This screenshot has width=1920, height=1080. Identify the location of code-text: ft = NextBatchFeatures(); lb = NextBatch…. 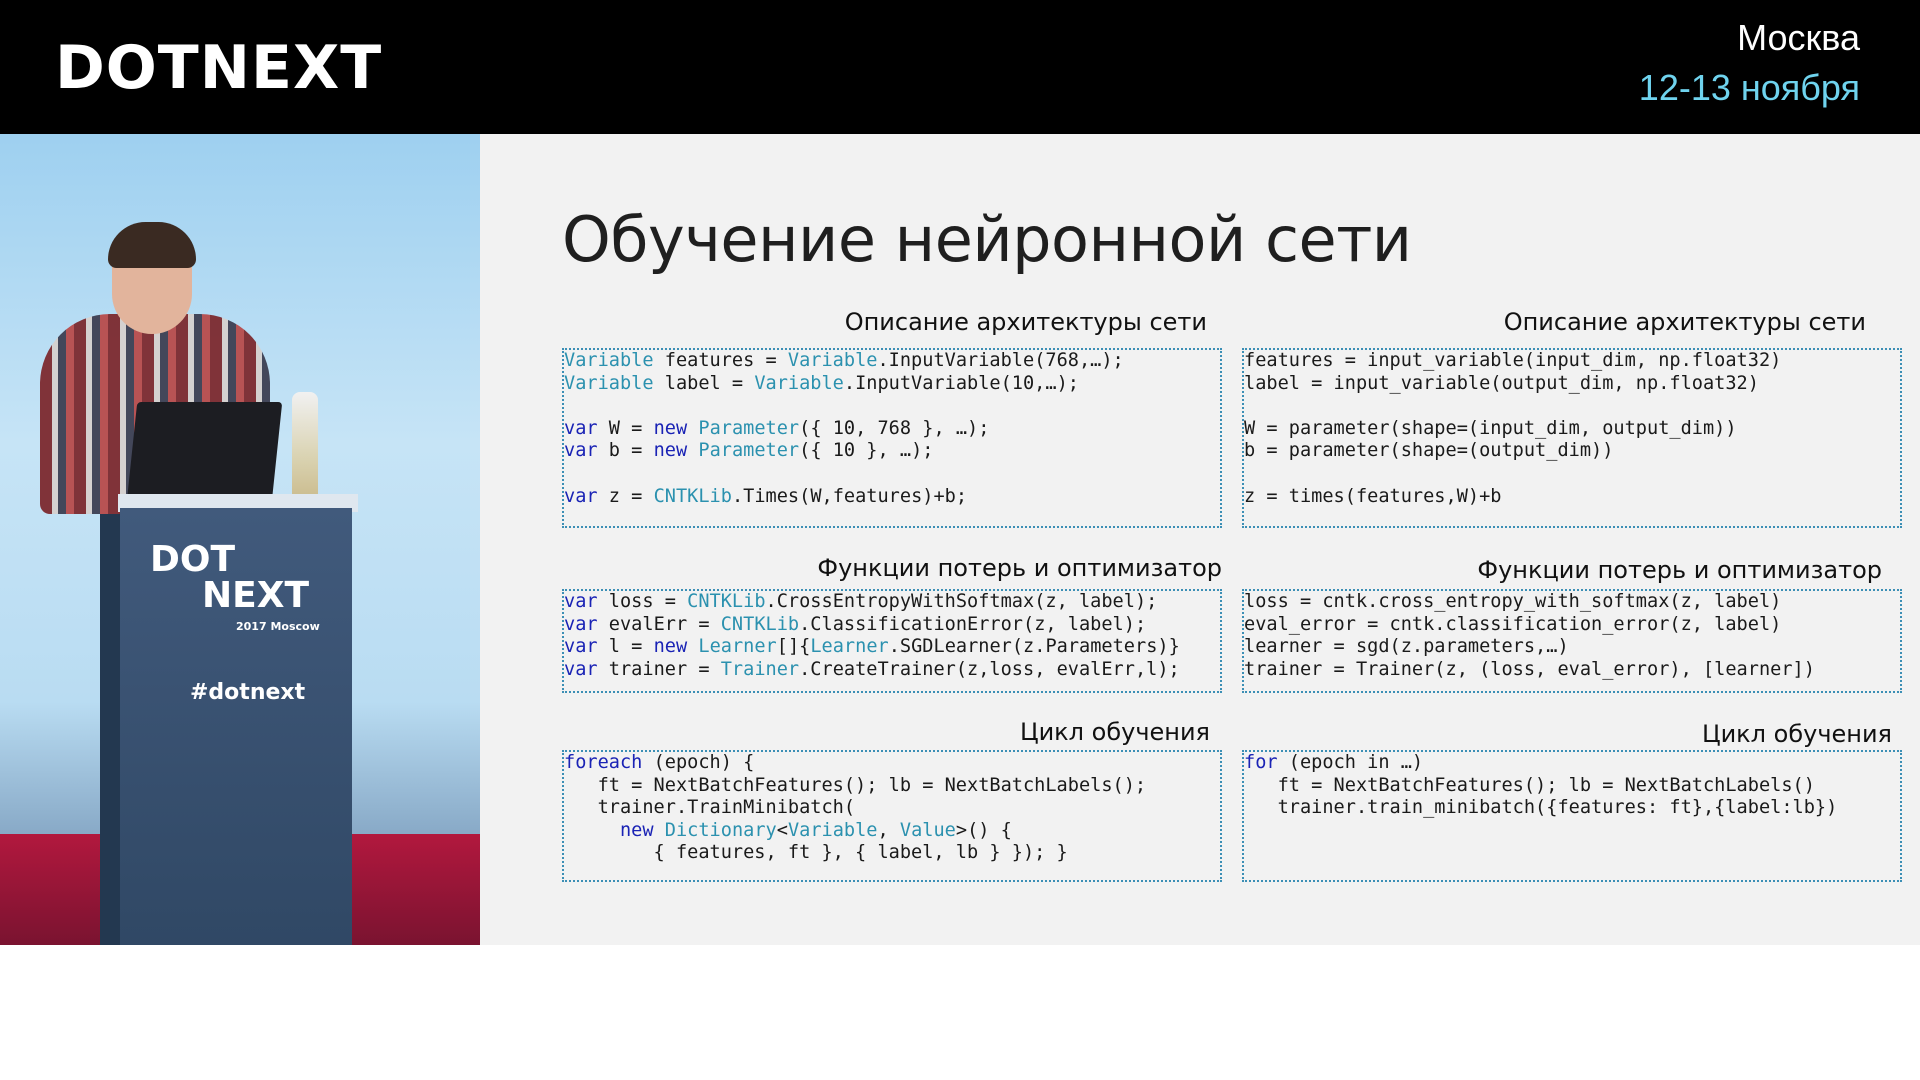
(1529, 785).